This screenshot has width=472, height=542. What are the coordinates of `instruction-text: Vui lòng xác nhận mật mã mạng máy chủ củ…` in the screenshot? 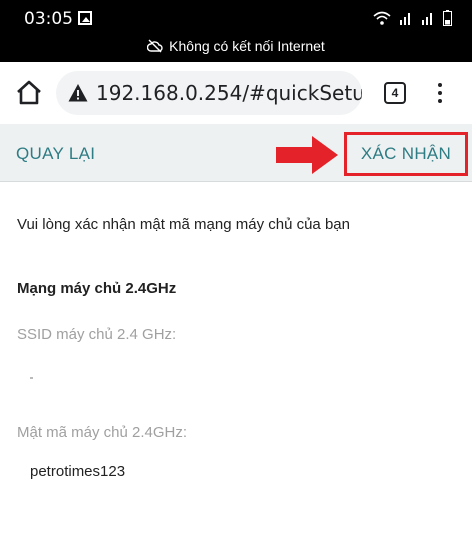 It's located at (183, 224).